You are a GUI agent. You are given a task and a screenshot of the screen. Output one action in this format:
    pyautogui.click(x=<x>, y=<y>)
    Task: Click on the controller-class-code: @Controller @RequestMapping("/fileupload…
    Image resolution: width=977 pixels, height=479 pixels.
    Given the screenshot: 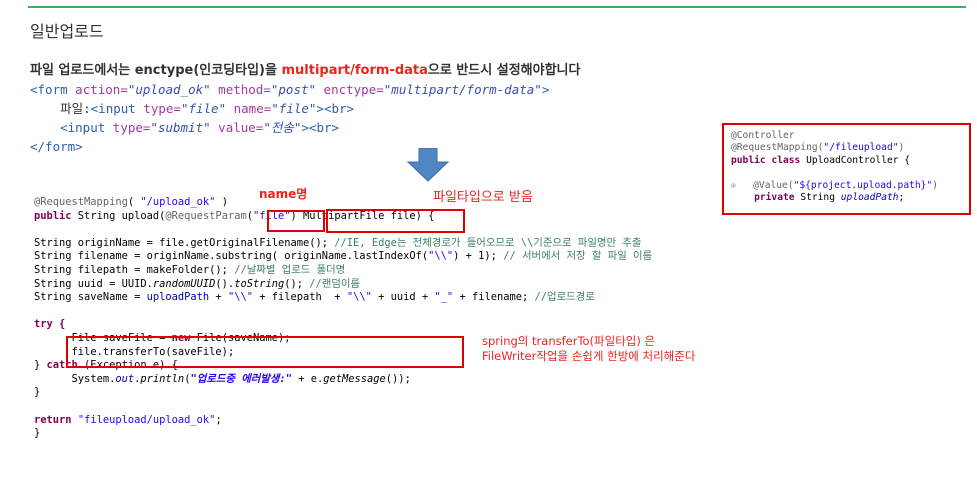 What is the action you would take?
    pyautogui.click(x=834, y=167)
    